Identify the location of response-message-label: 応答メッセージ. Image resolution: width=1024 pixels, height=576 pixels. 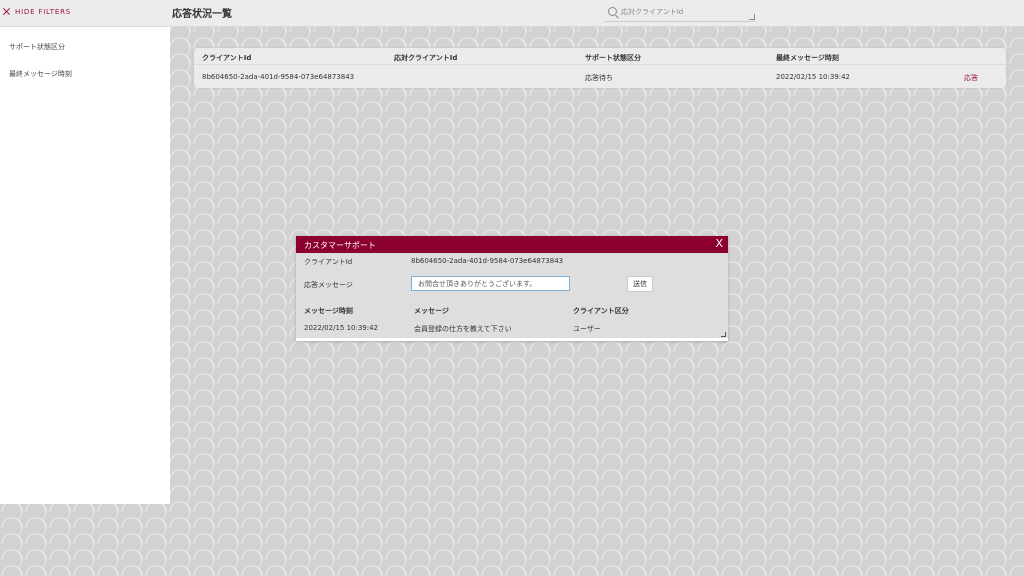
(328, 285).